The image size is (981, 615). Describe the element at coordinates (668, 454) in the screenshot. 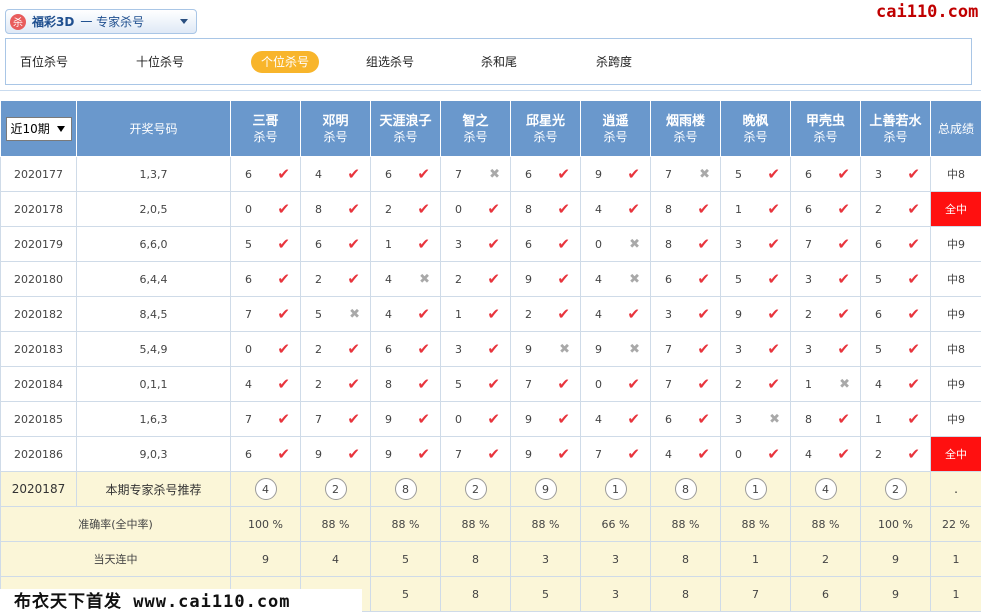

I see `kill-number: 4` at that location.